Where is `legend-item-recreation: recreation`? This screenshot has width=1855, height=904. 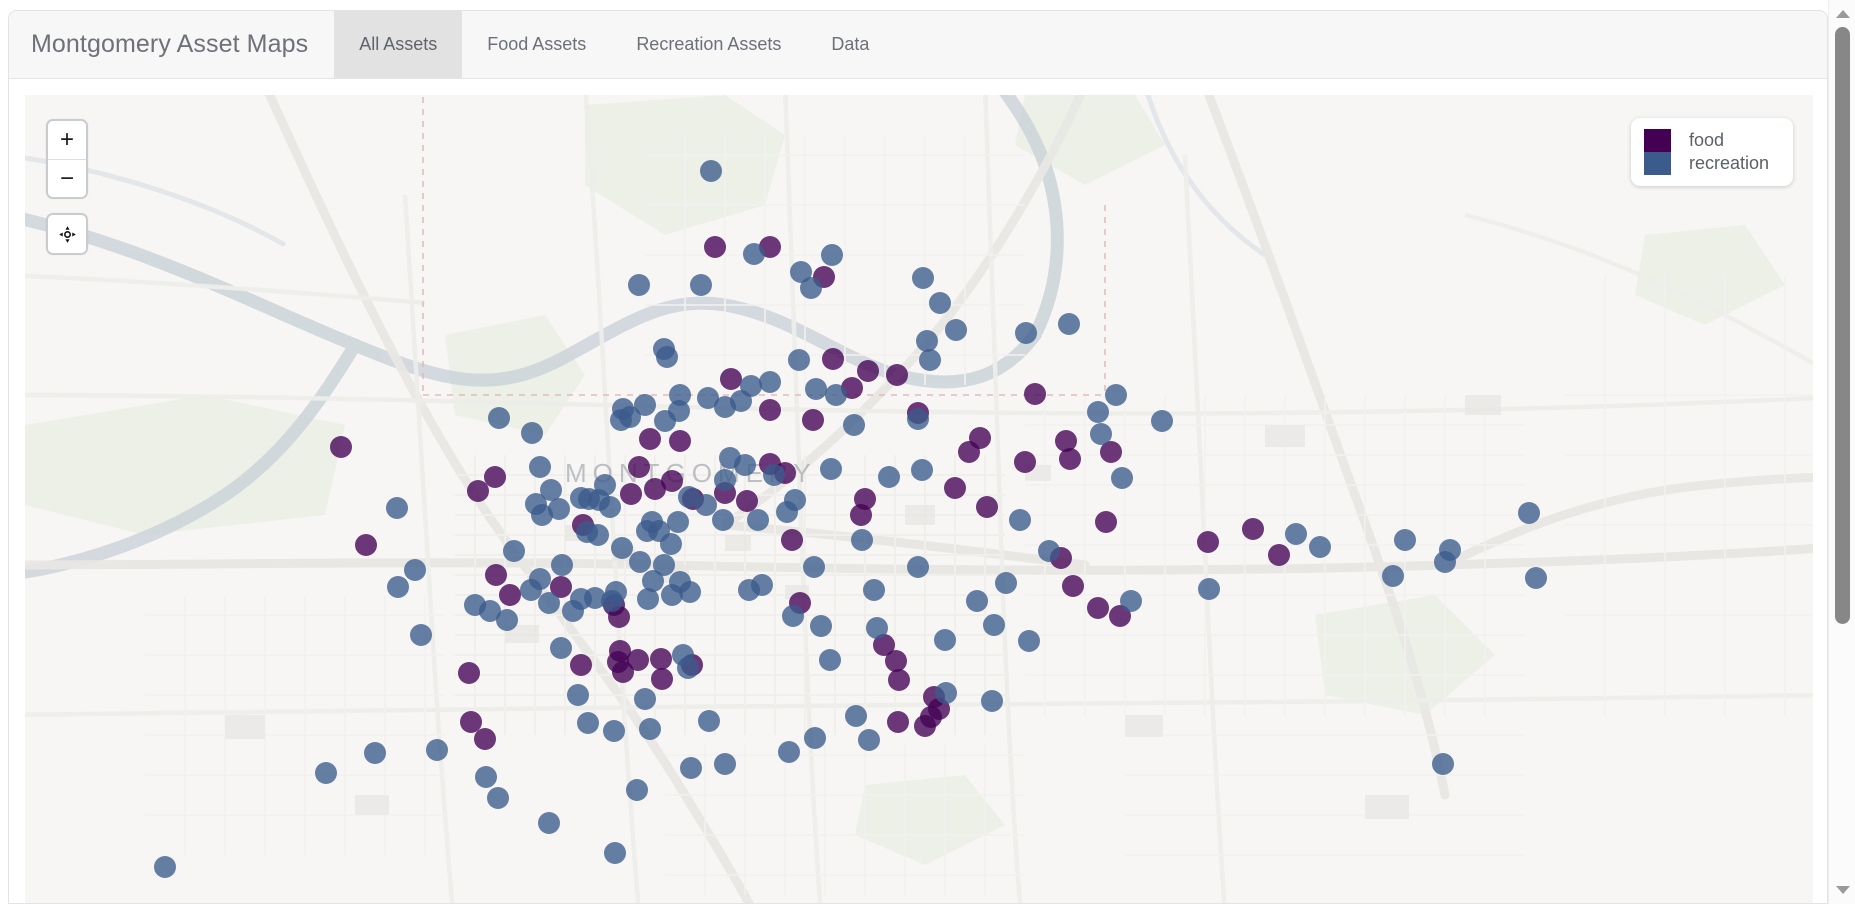 legend-item-recreation: recreation is located at coordinates (1706, 163).